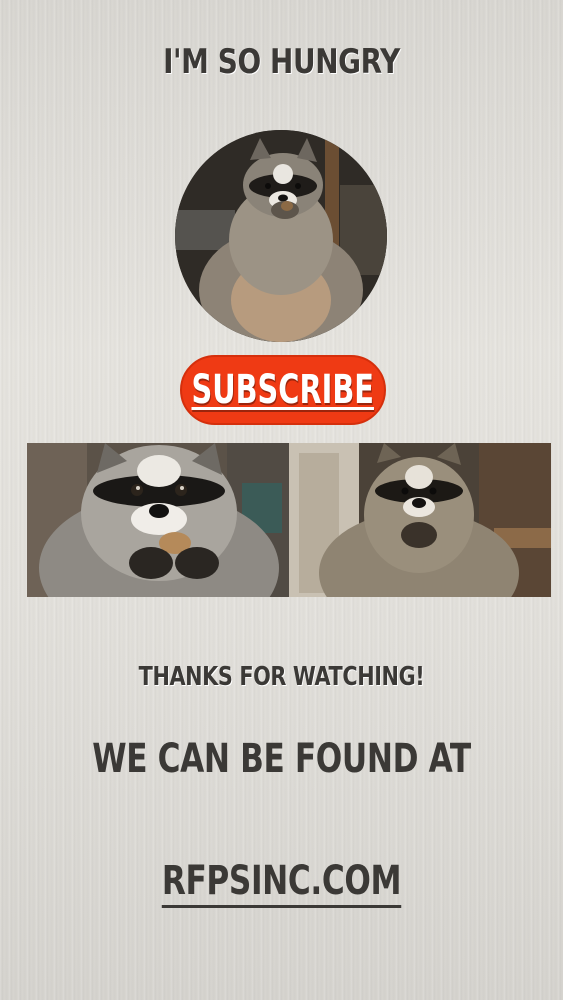 This screenshot has height=1000, width=563. I want to click on raccoon-avatar-image, so click(281, 236).